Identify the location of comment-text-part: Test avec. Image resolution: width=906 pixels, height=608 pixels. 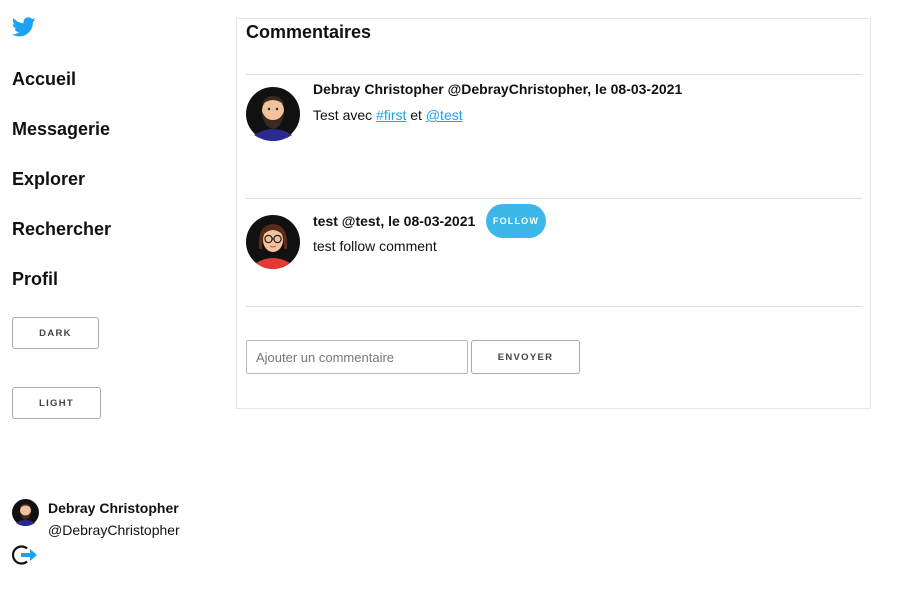
(345, 115).